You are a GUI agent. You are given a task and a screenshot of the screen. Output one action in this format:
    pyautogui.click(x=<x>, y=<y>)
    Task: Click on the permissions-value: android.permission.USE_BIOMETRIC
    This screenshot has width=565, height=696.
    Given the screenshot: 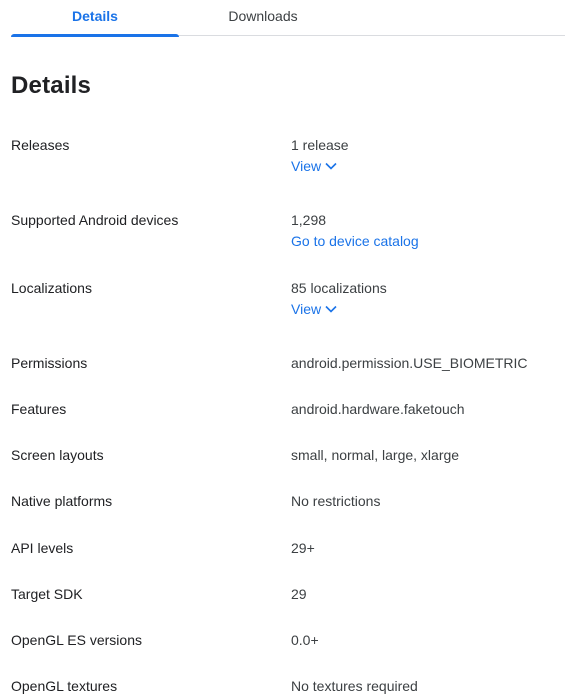 What is the action you would take?
    pyautogui.click(x=409, y=363)
    